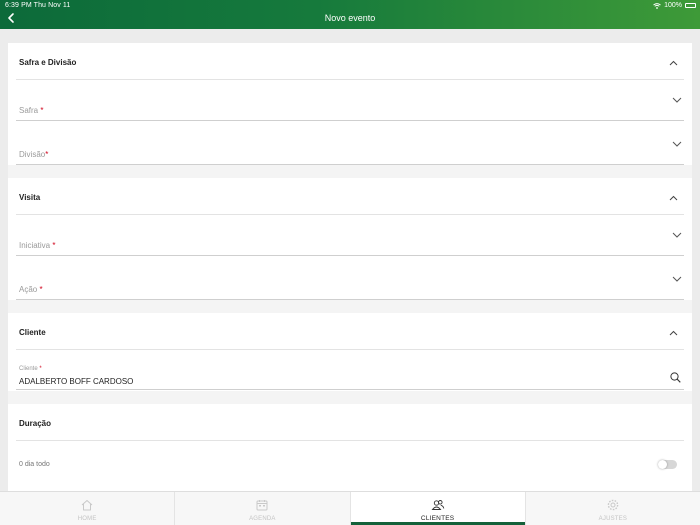 The height and width of the screenshot is (525, 700). I want to click on all-day-toggle, so click(667, 464).